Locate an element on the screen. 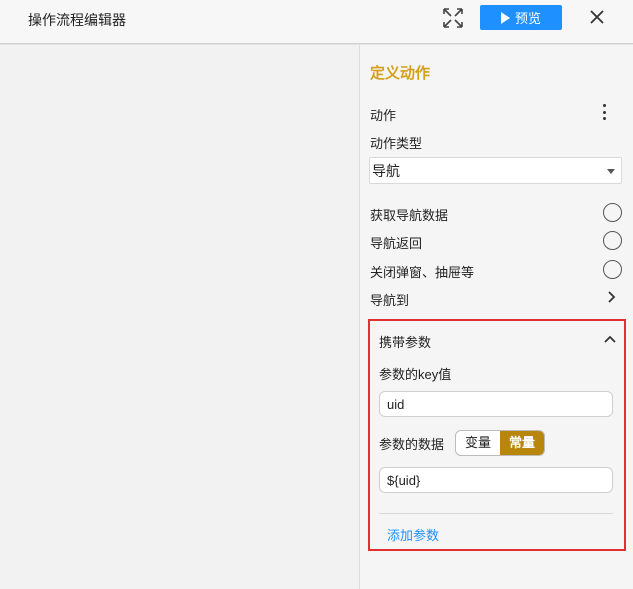 This screenshot has height=589, width=633. action-label: 动作 is located at coordinates (383, 115).